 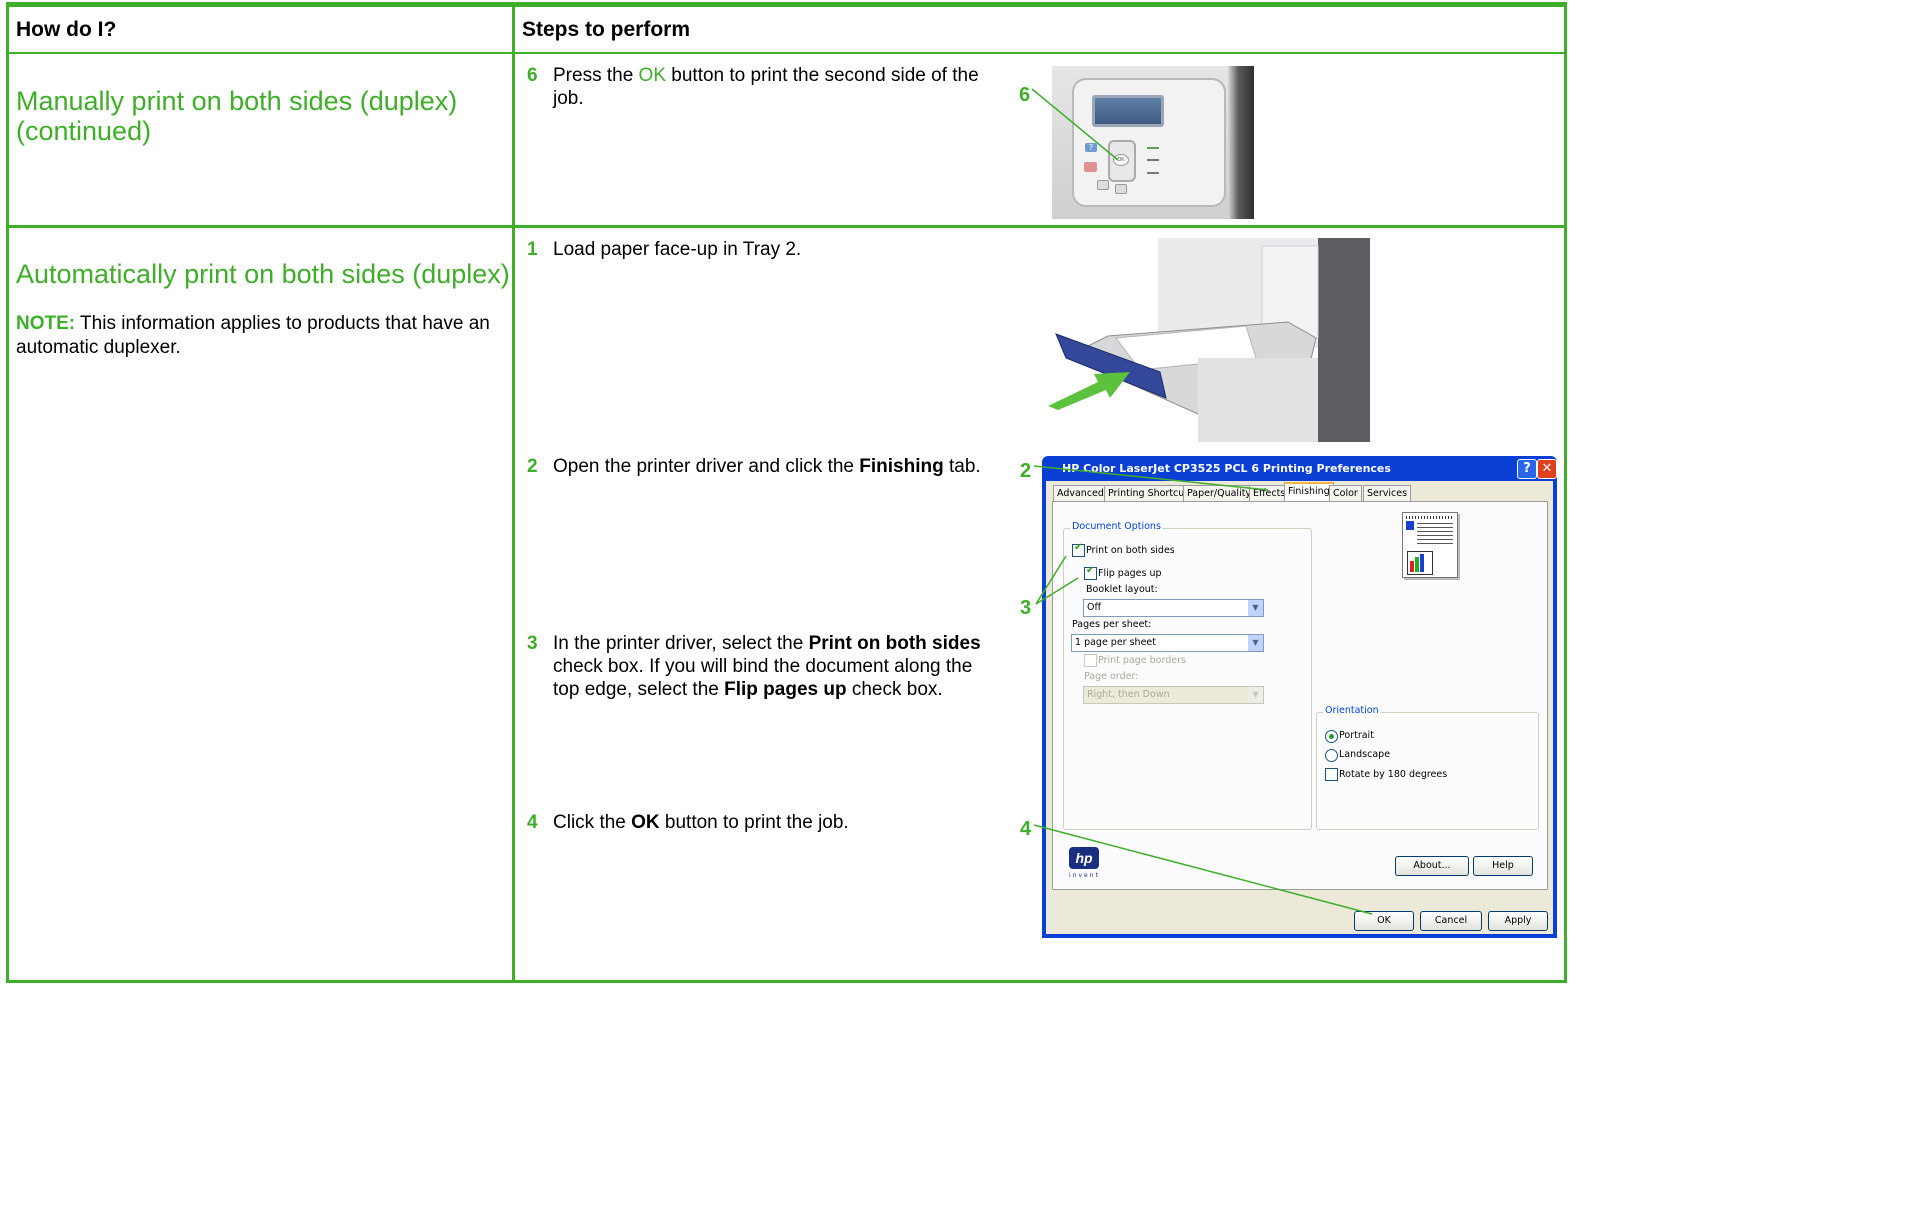 I want to click on print-page-borders-checkbox, so click(x=1090, y=660).